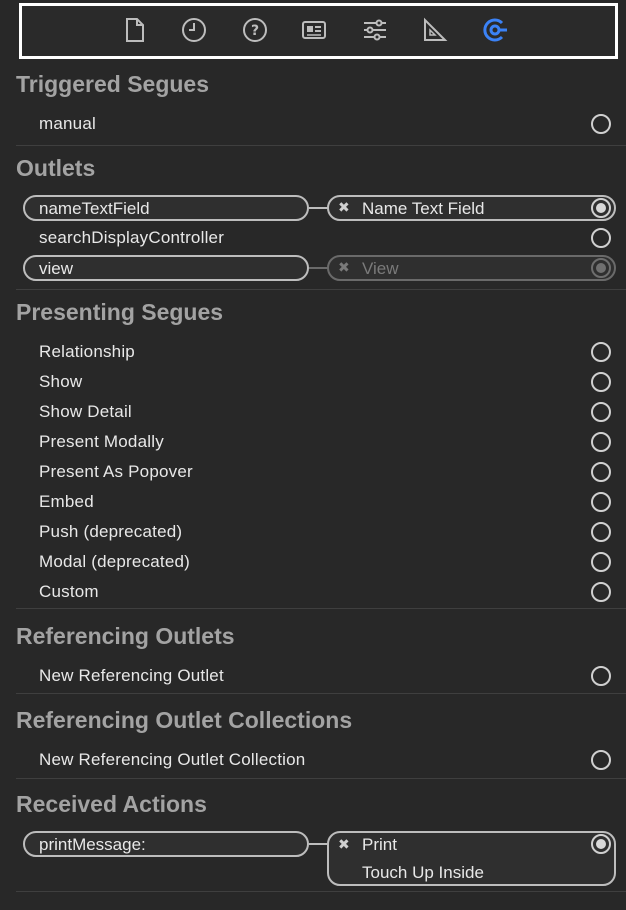 The width and height of the screenshot is (626, 910). Describe the element at coordinates (116, 471) in the screenshot. I see `segue-row-present-as-popover: Present As Popover` at that location.